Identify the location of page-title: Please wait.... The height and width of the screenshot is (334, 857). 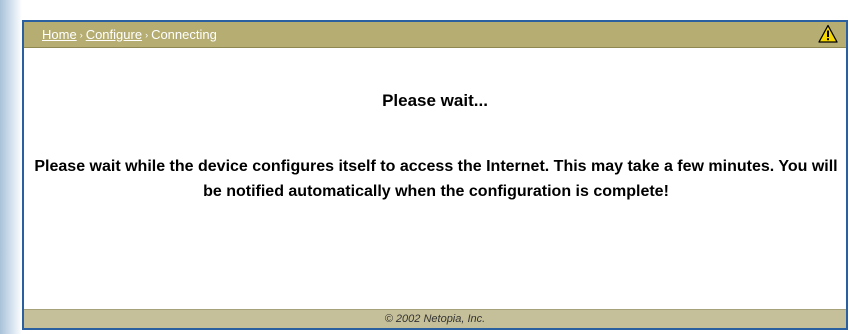
(435, 100).